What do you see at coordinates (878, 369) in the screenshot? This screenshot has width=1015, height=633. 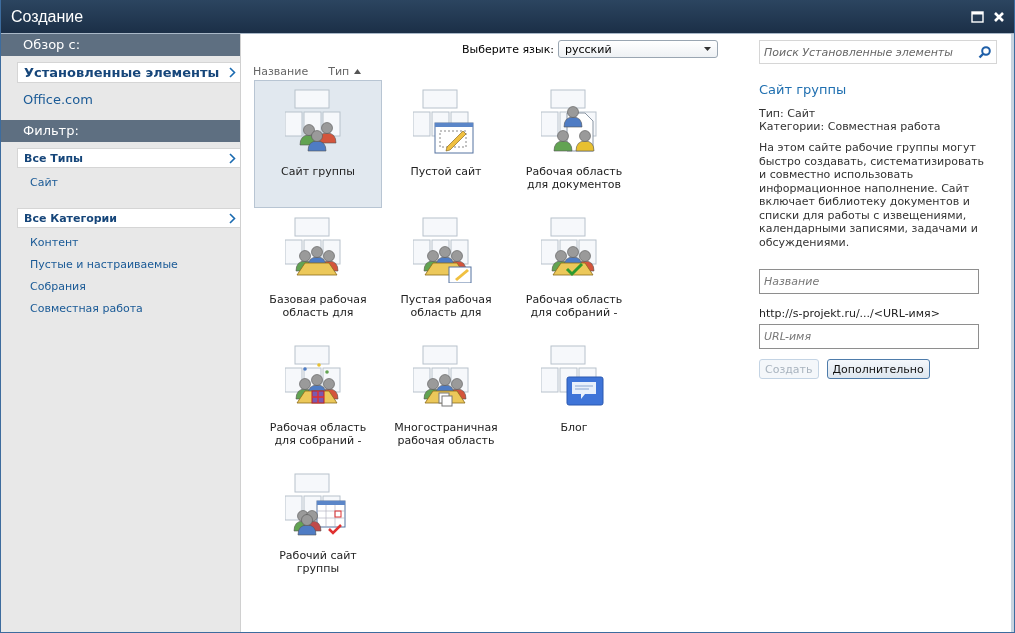 I see `more-options-button: Дополнительно` at bounding box center [878, 369].